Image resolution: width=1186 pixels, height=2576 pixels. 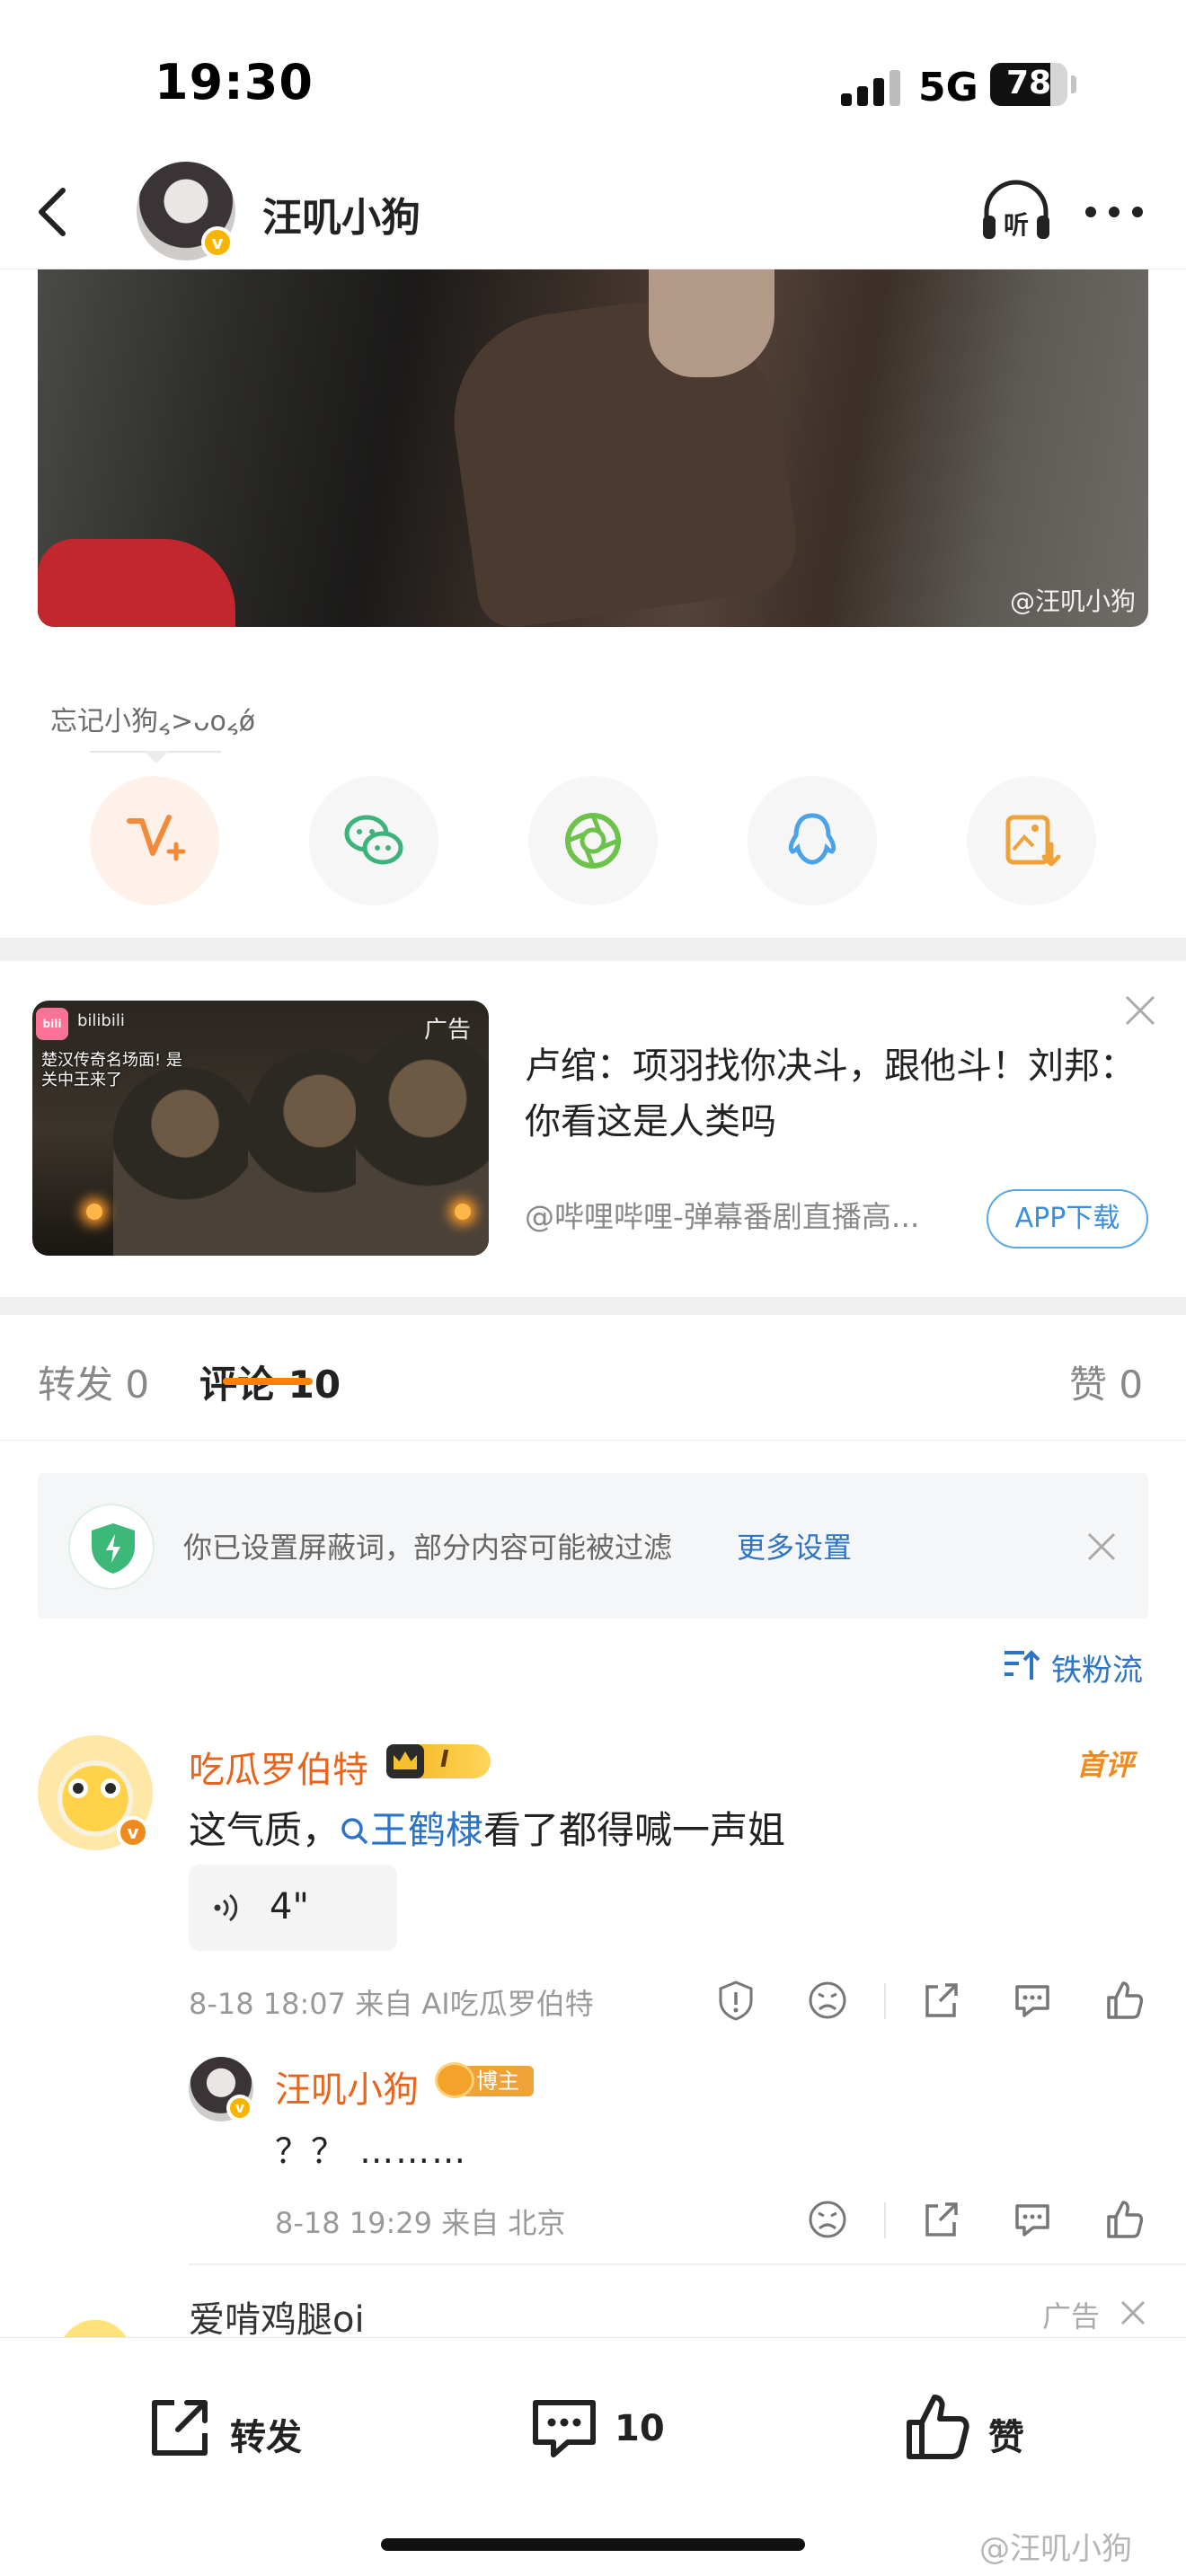 I want to click on fan-level: I, so click(x=444, y=1759).